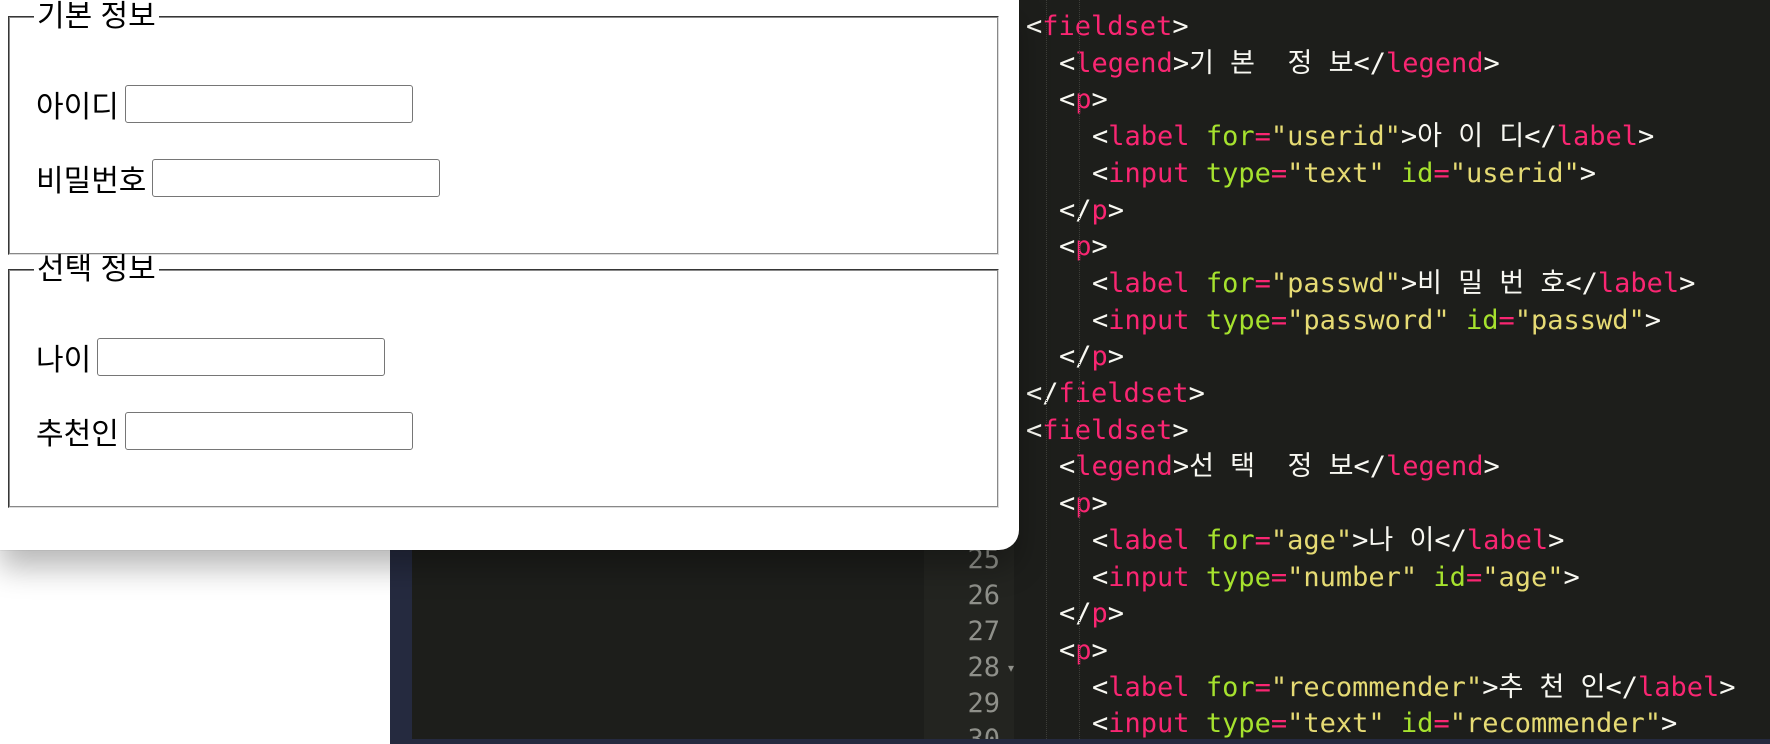  I want to click on code-line: </p>, so click(1091, 613).